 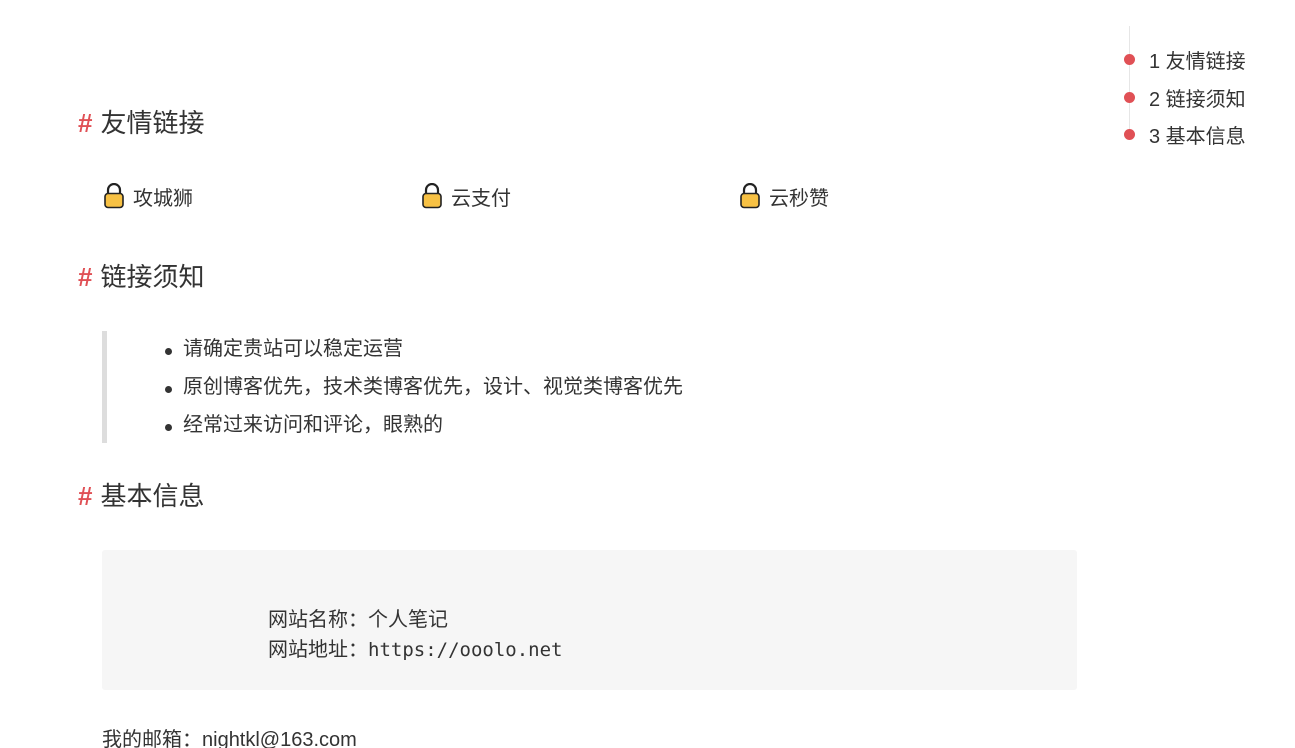 What do you see at coordinates (152, 123) in the screenshot?
I see `heading-text: 友情链接` at bounding box center [152, 123].